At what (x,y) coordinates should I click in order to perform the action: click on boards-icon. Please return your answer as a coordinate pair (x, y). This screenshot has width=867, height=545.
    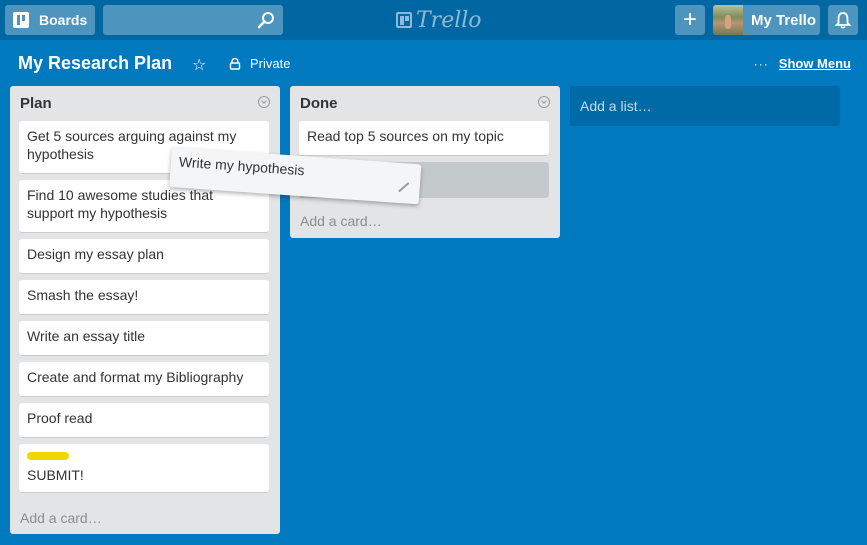
    Looking at the image, I should click on (21, 20).